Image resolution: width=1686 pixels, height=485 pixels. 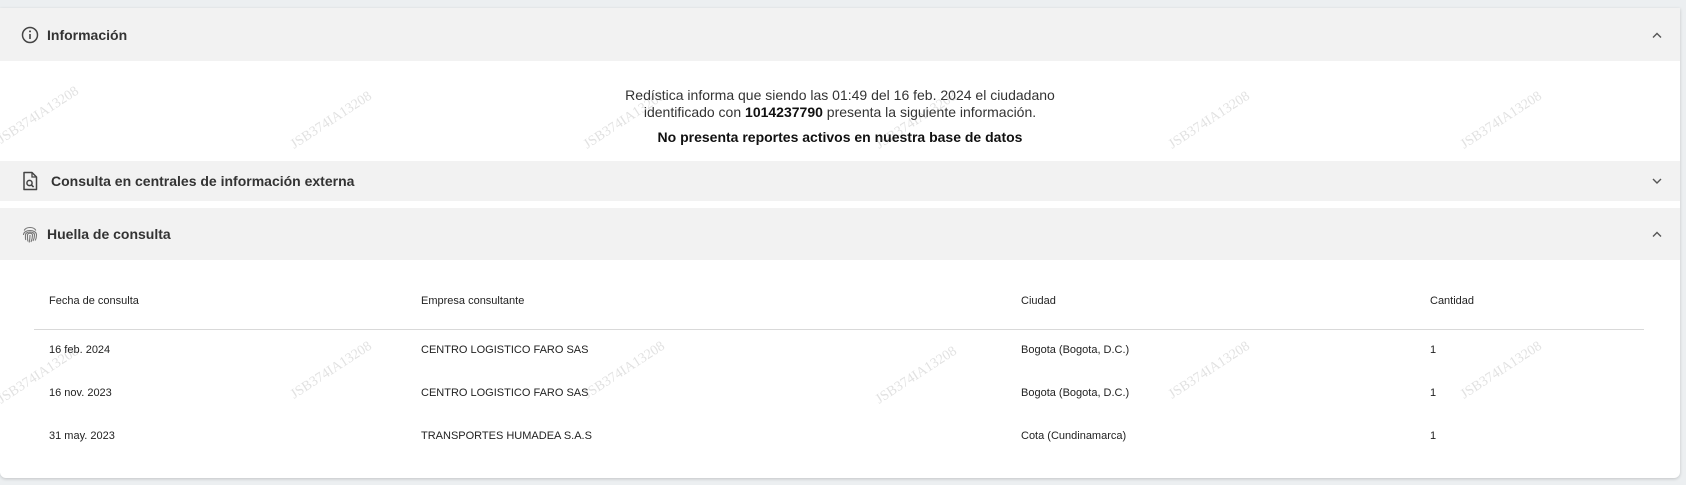 What do you see at coordinates (30, 35) in the screenshot?
I see `info-circle-icon` at bounding box center [30, 35].